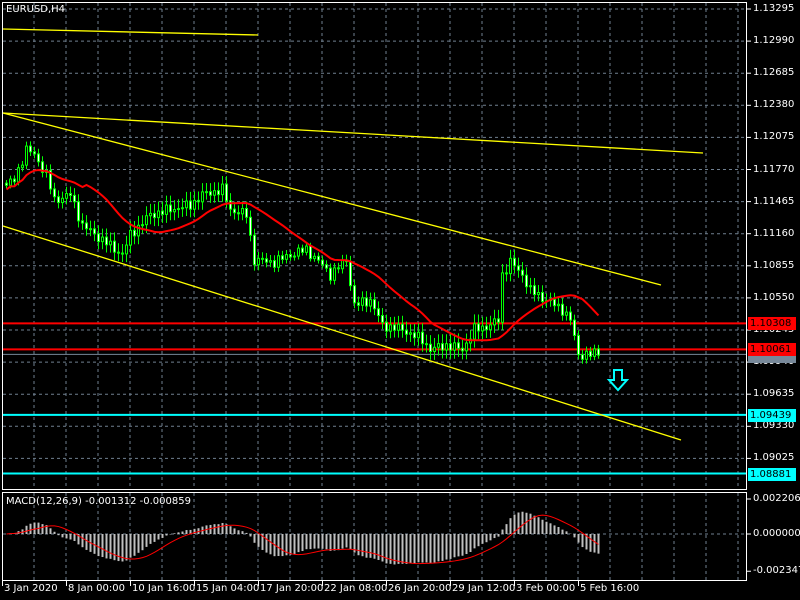  I want to click on time-axis-label: 26 Jan 20:00, so click(420, 588).